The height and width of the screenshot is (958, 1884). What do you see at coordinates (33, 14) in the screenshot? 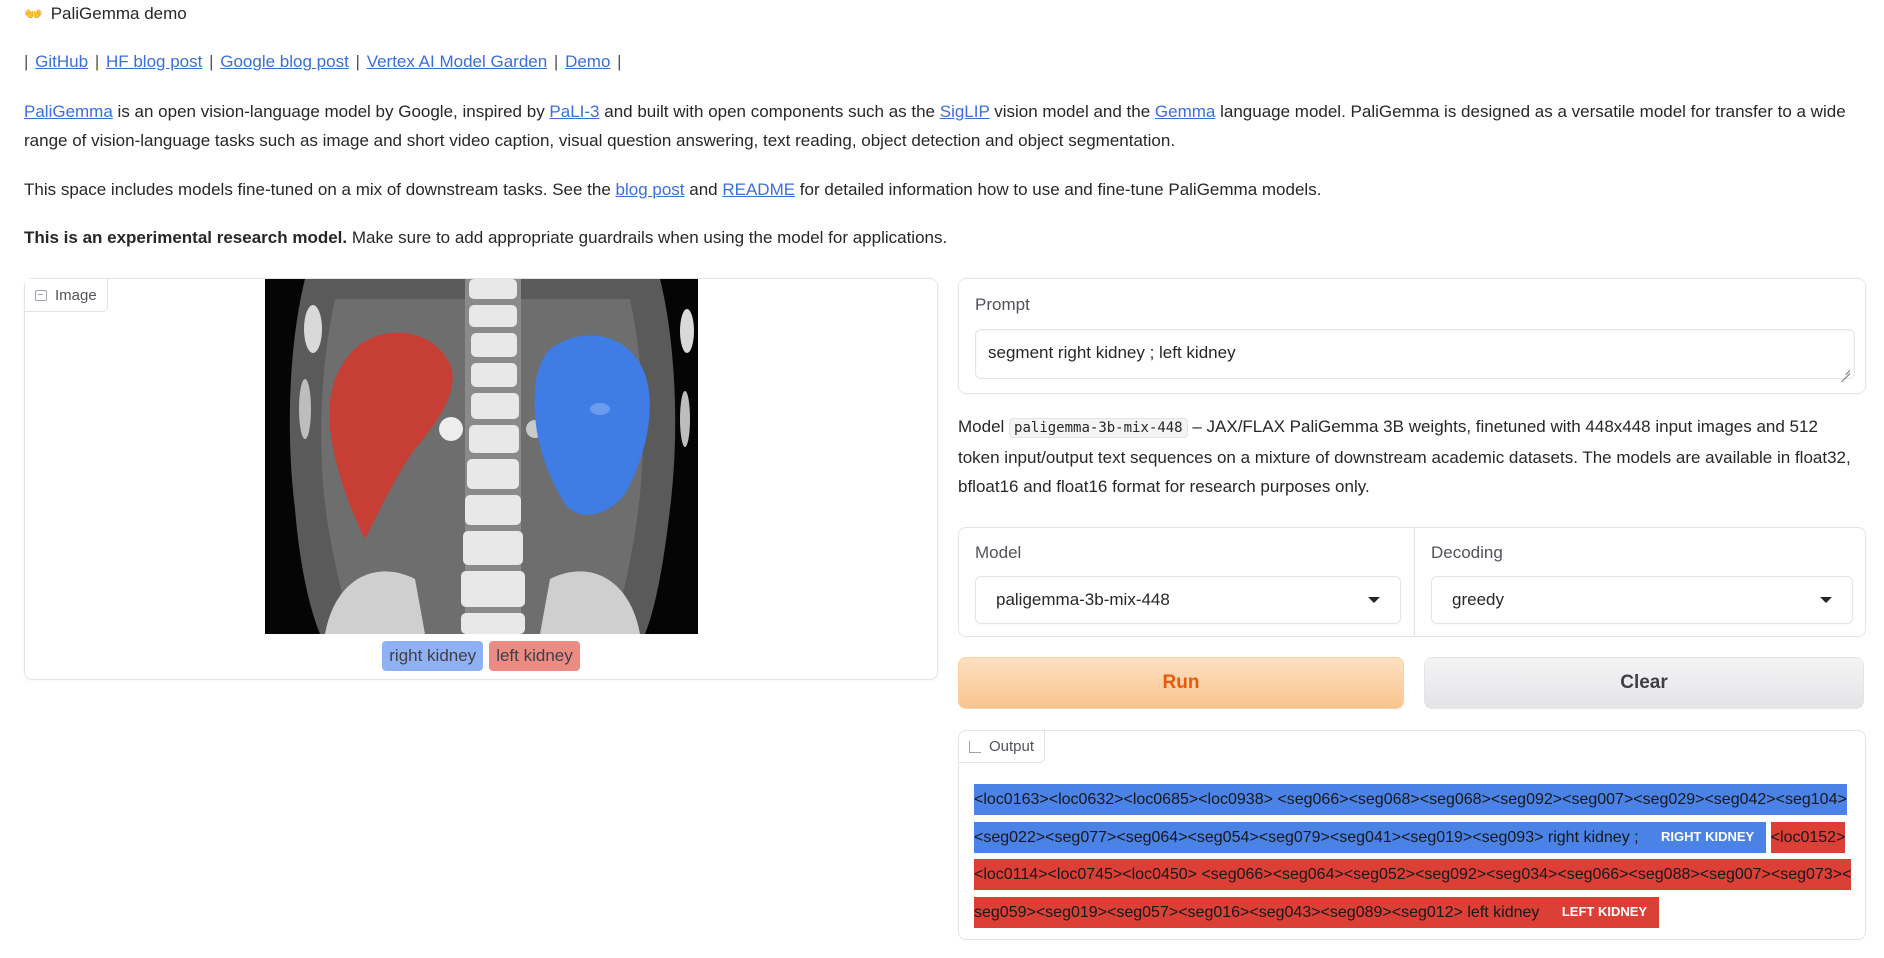
I see `hands-icon: 👐` at bounding box center [33, 14].